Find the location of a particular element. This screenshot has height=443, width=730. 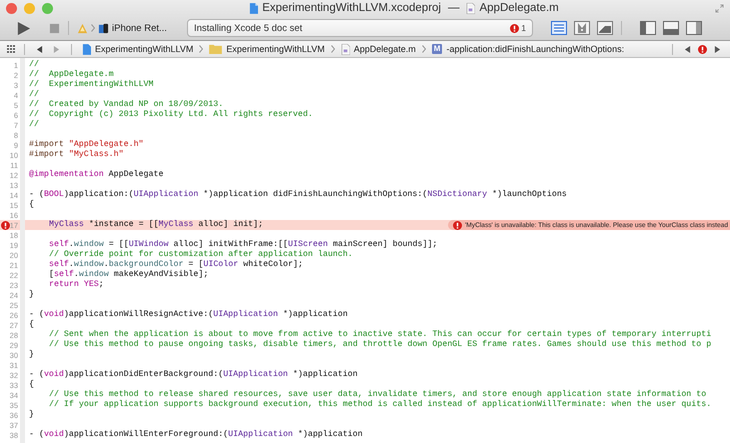

code-line: @implementation AppDelegate is located at coordinates (96, 175).